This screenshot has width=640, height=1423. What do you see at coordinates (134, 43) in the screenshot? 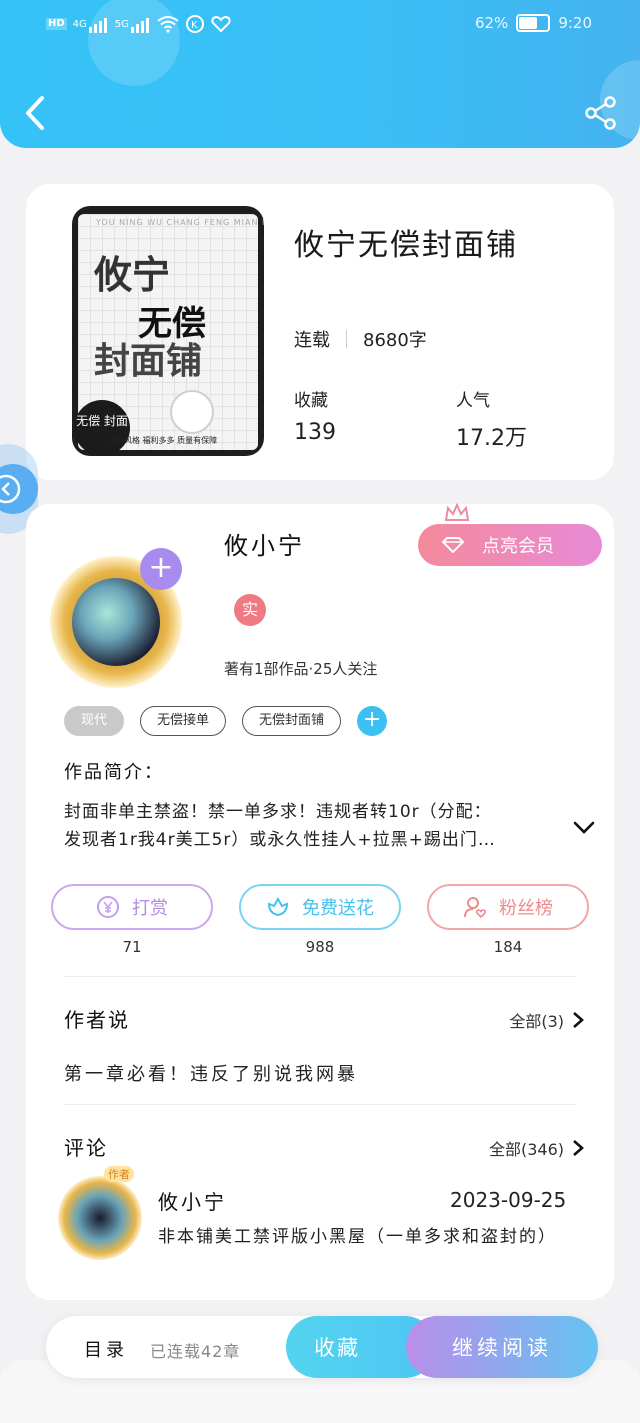
I see `decor-bubble` at bounding box center [134, 43].